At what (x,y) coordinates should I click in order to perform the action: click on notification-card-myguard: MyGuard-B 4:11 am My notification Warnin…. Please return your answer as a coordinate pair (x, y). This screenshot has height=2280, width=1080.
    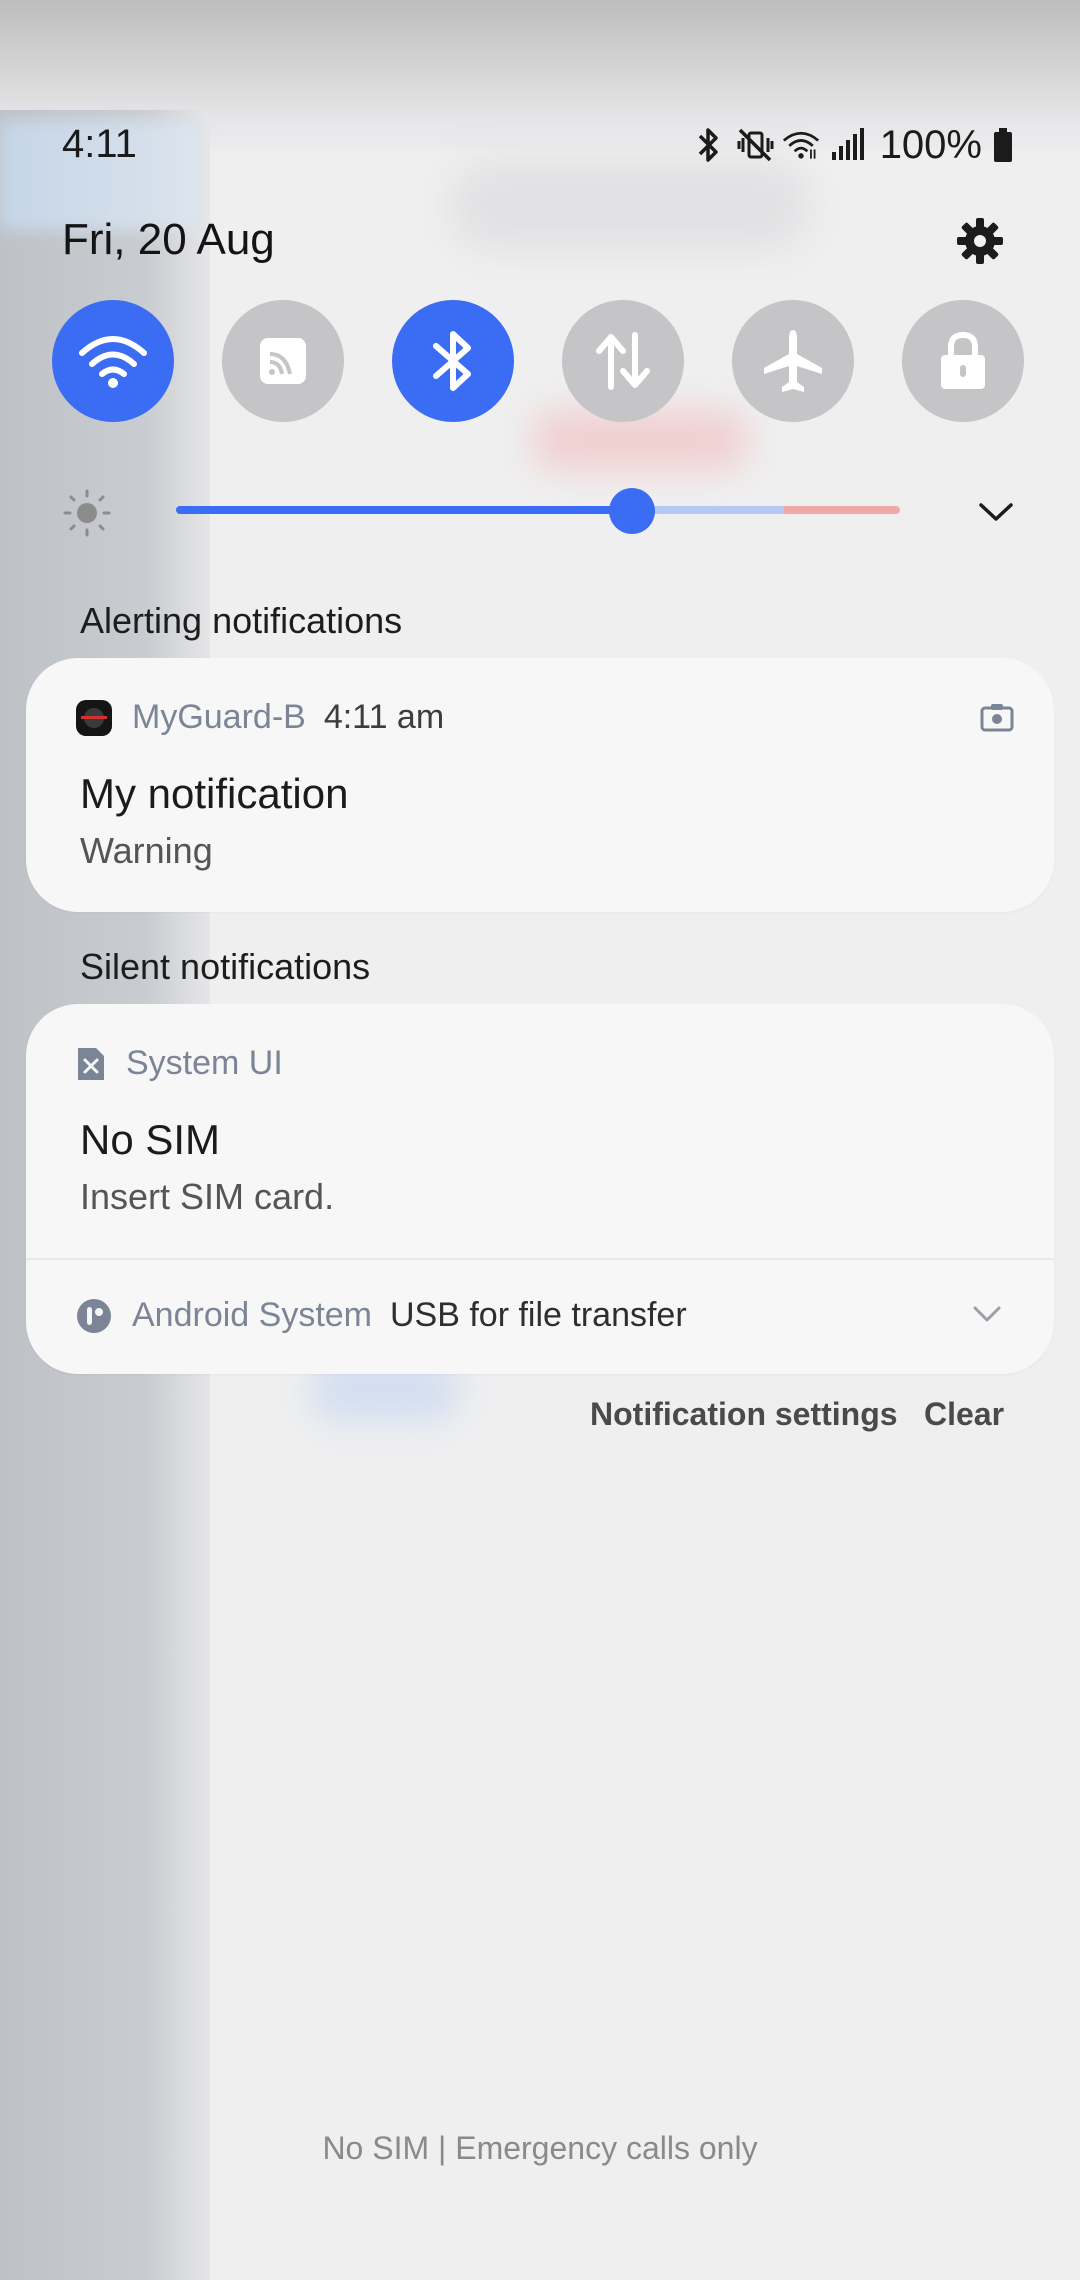
    Looking at the image, I should click on (540, 785).